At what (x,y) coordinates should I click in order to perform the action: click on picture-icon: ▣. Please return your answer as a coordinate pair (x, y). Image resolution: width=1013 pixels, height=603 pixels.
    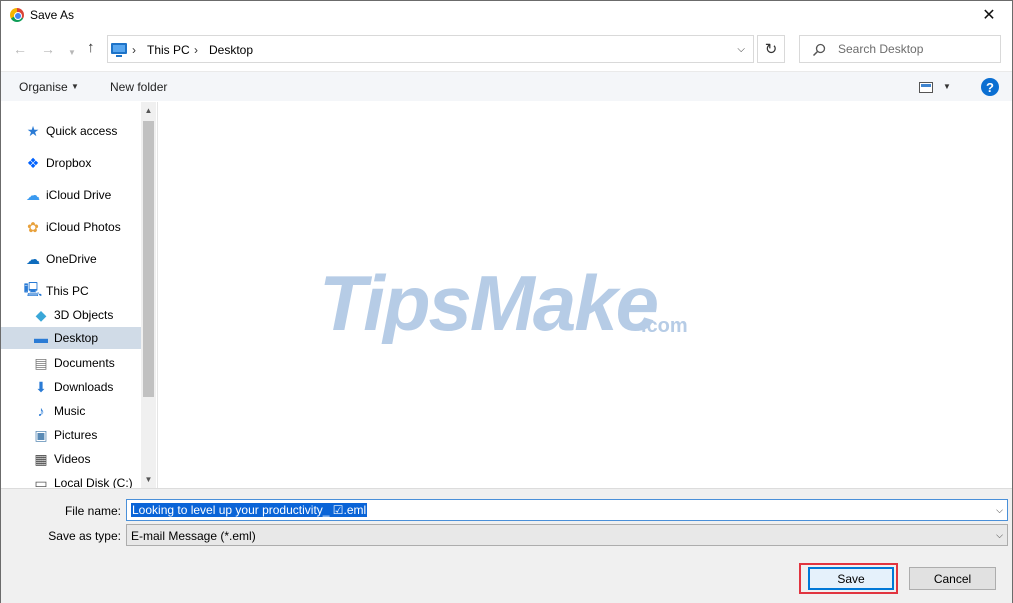
    Looking at the image, I should click on (41, 434).